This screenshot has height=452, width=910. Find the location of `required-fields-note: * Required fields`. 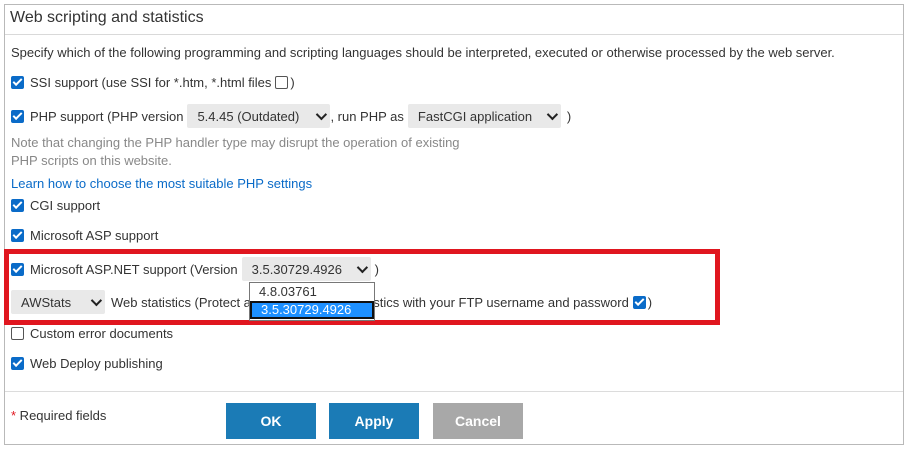

required-fields-note: * Required fields is located at coordinates (58, 415).